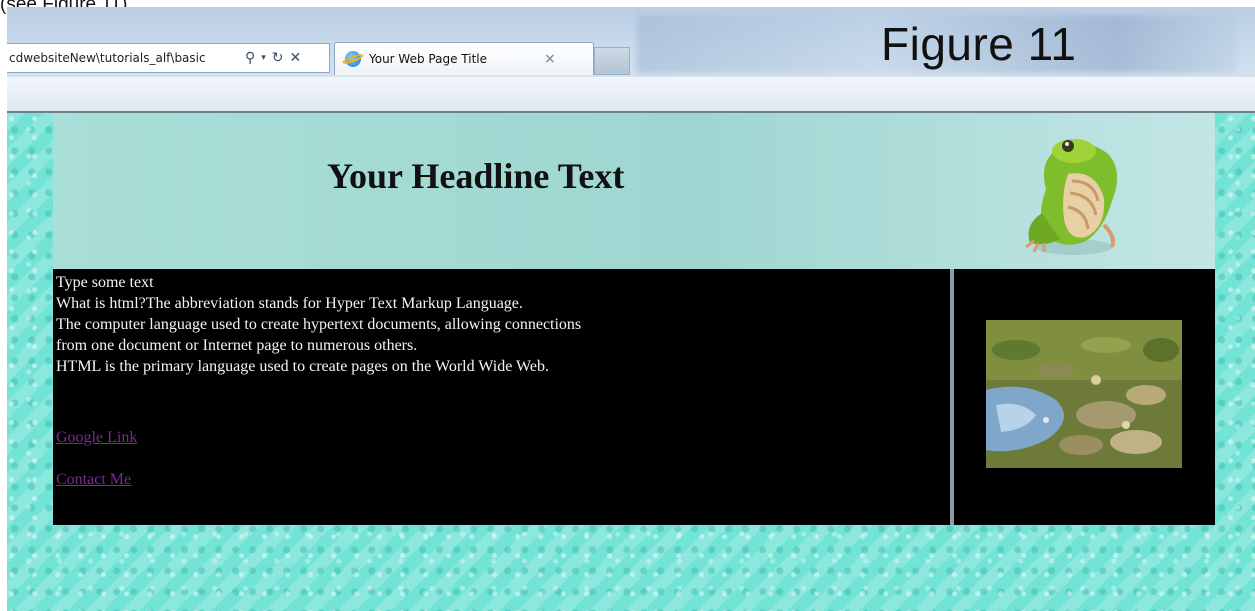  Describe the element at coordinates (631, 95) in the screenshot. I see `command-bar` at that location.